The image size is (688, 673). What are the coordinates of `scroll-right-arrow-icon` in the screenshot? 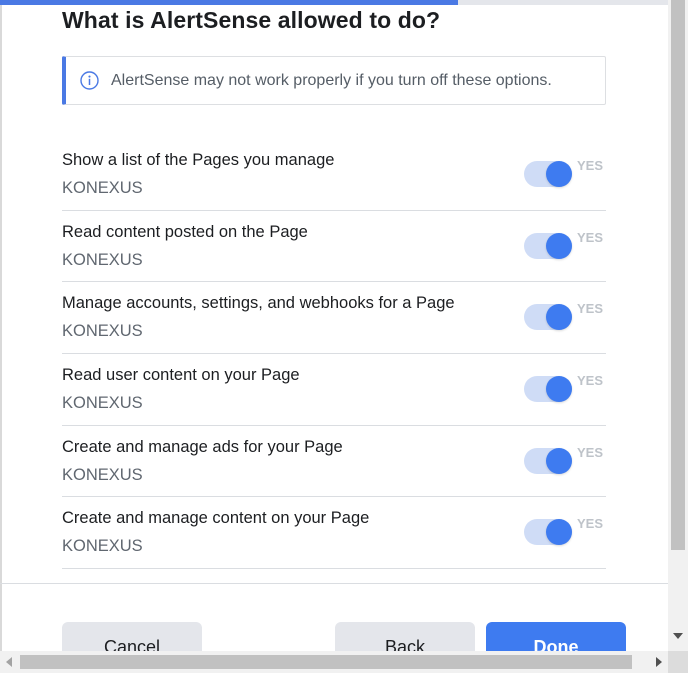 It's located at (659, 662).